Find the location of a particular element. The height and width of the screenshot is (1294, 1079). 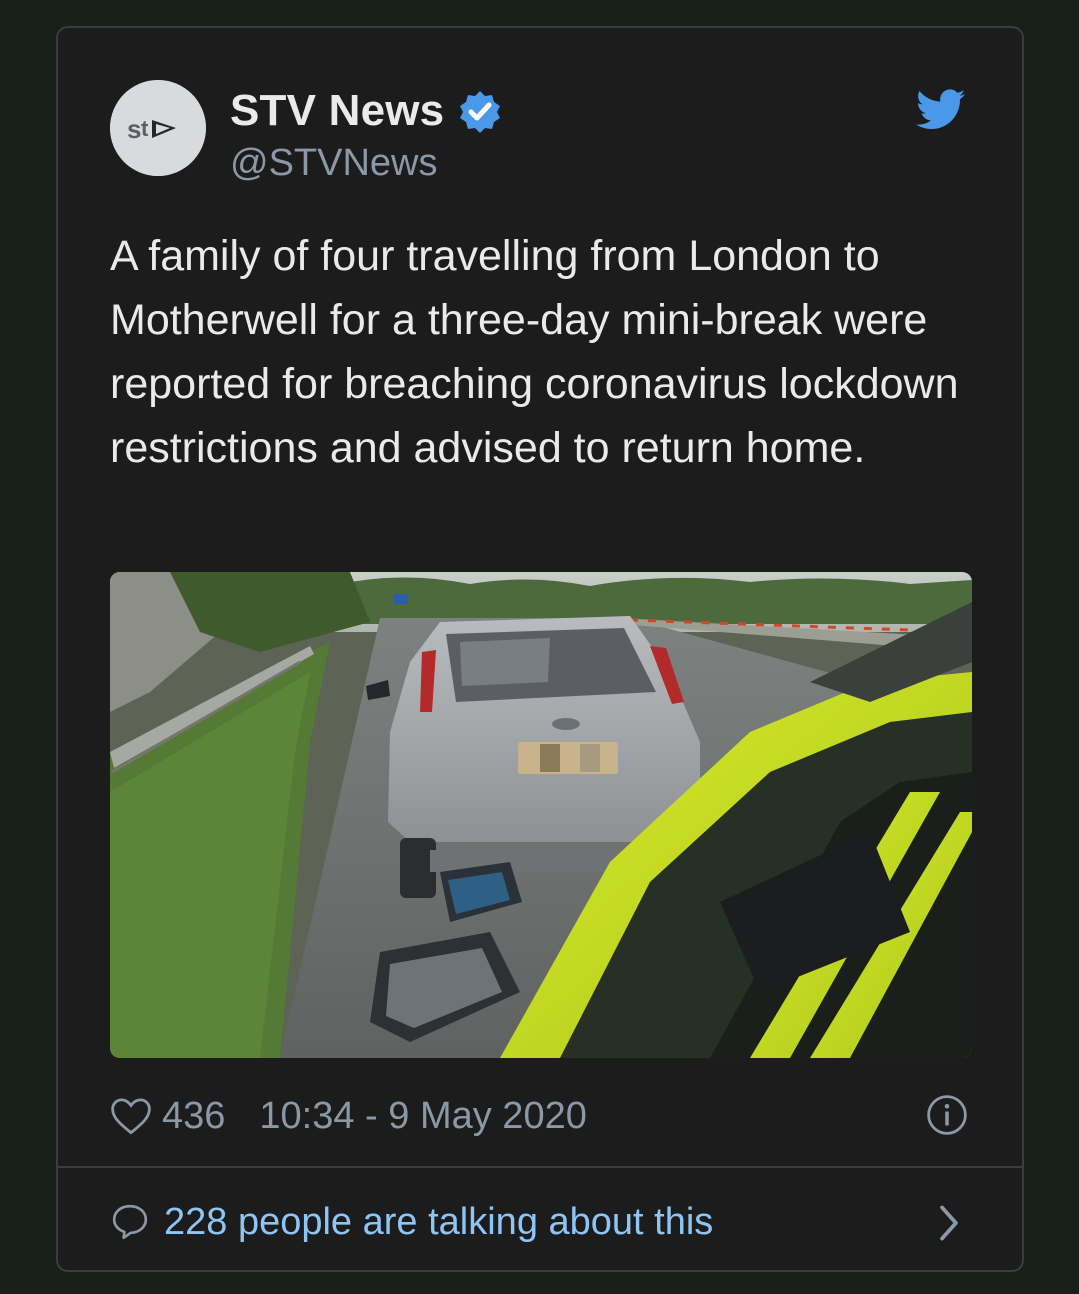

like-count: 436 is located at coordinates (193, 1116).